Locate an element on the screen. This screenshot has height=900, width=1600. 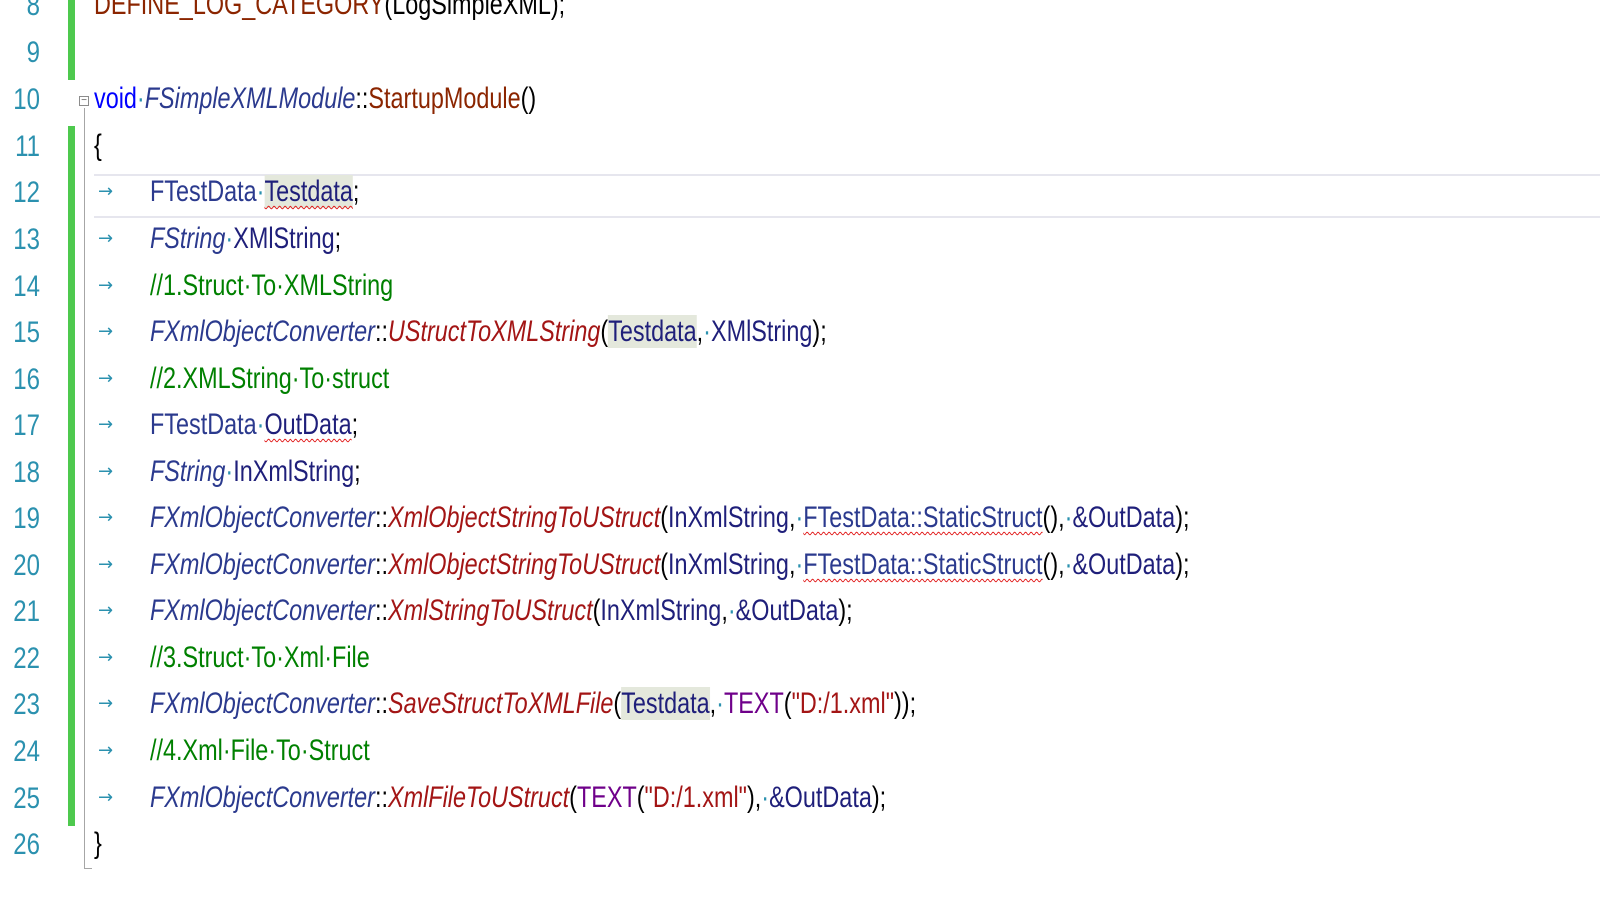
code-token: FTestData is located at coordinates (203, 191).